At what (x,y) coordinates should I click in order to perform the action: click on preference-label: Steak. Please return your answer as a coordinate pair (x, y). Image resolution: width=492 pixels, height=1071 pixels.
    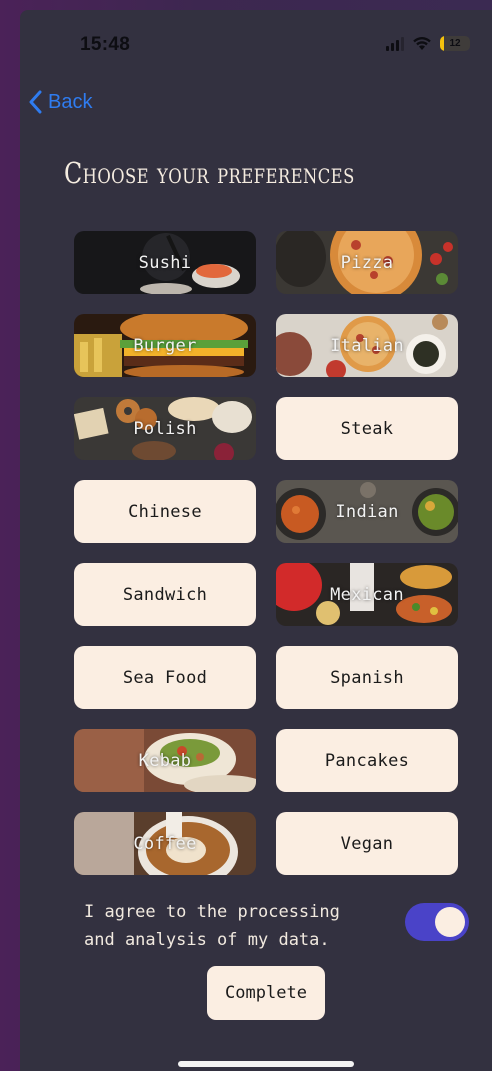
    Looking at the image, I should click on (367, 428).